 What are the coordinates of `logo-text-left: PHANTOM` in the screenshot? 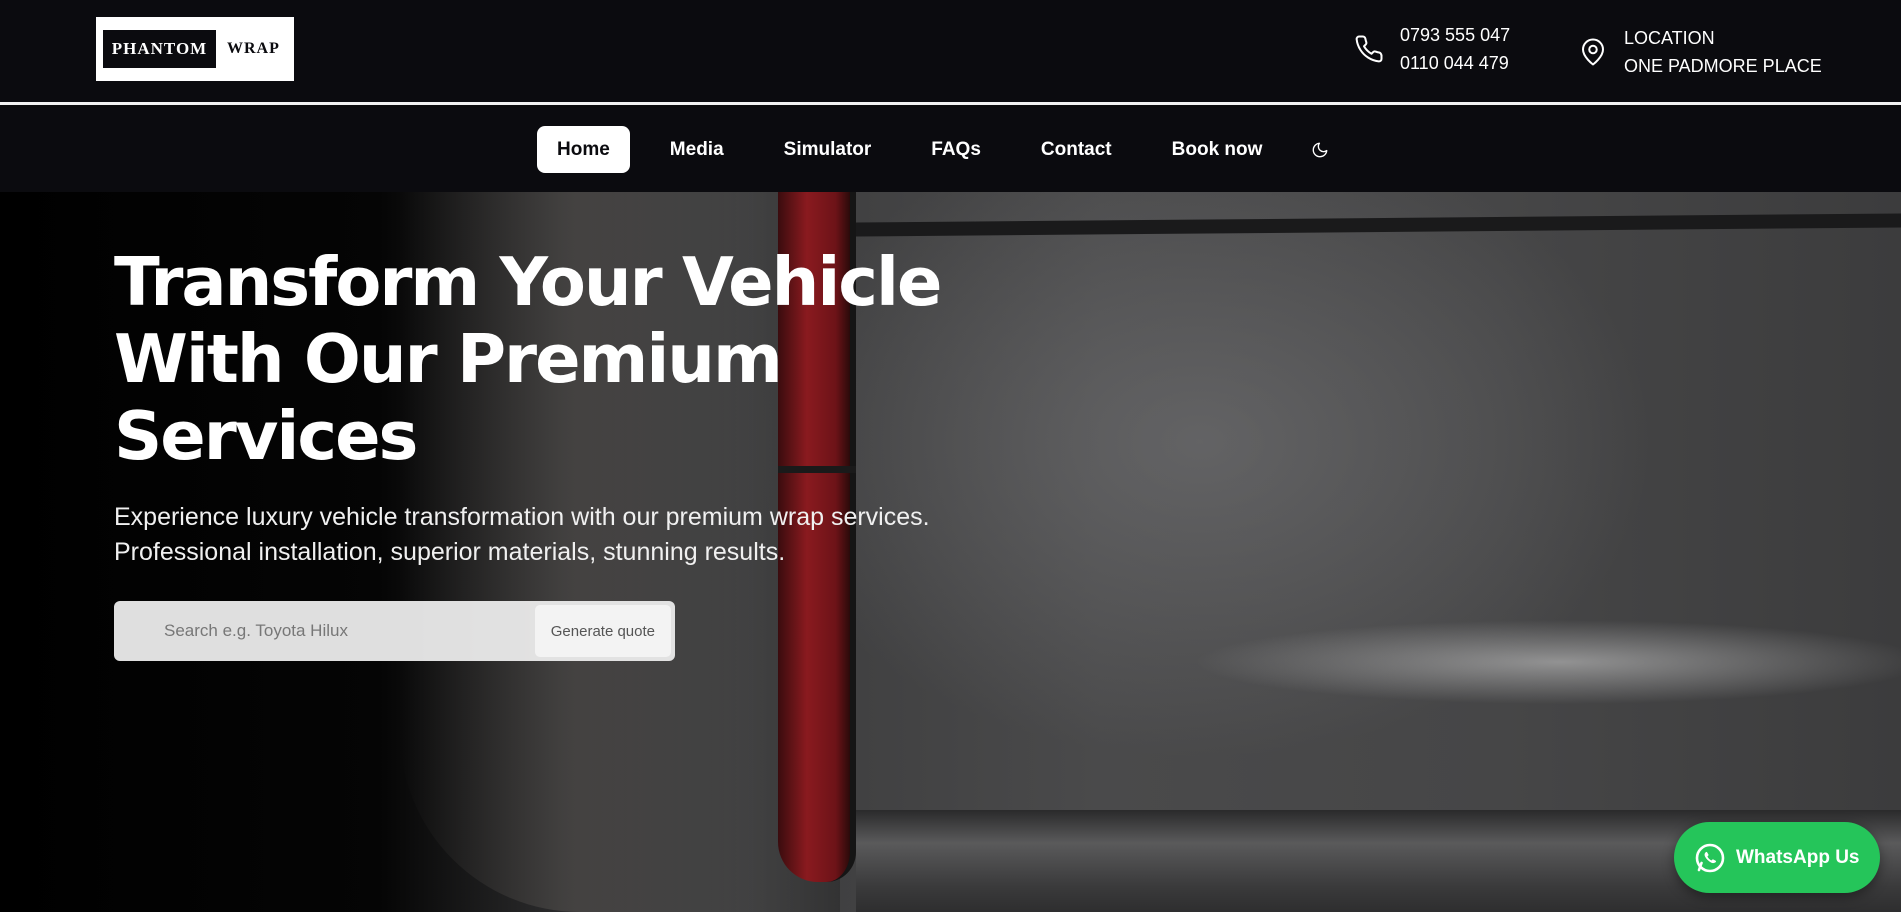 It's located at (159, 49).